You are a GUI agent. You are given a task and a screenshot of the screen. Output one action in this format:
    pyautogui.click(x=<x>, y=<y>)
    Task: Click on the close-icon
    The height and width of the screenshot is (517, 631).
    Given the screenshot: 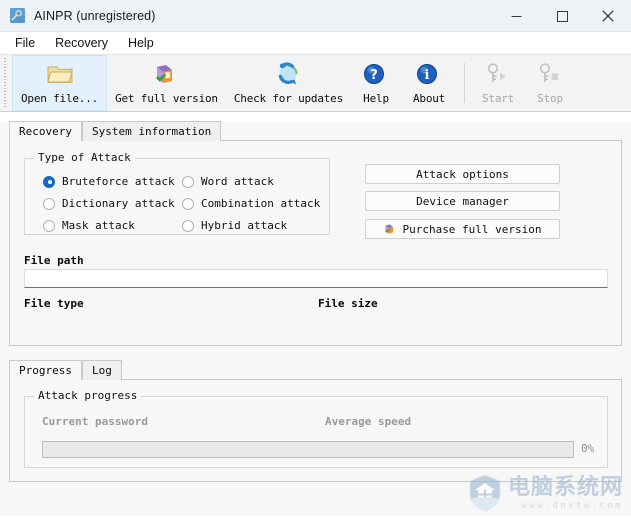 What is the action you would take?
    pyautogui.click(x=608, y=16)
    